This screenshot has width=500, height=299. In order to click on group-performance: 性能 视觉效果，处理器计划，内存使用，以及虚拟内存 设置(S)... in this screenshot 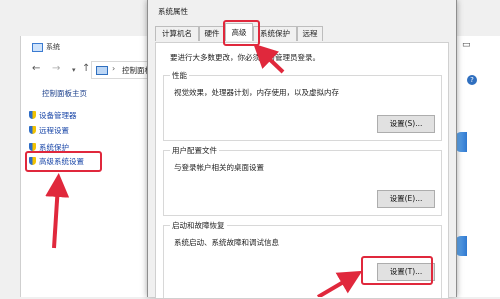, I will do `click(302, 105)`.